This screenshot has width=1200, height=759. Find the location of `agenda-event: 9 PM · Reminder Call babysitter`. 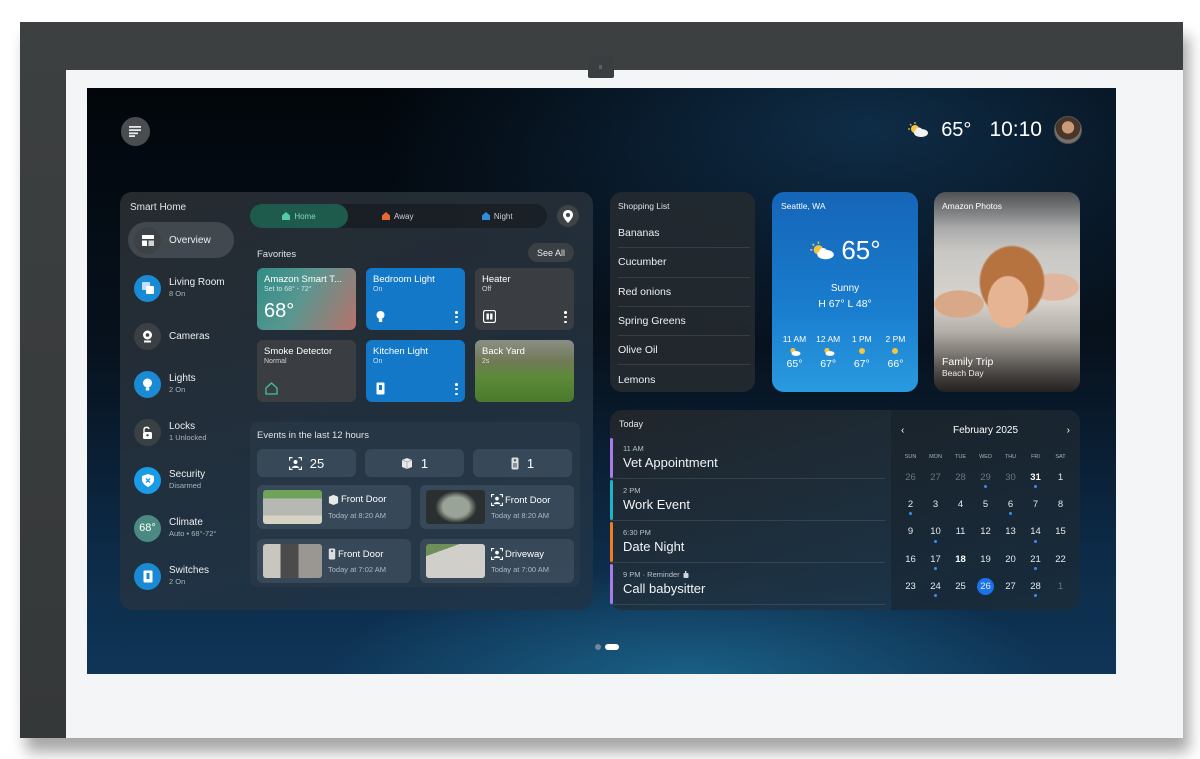

agenda-event: 9 PM · Reminder Call babysitter is located at coordinates (747, 584).